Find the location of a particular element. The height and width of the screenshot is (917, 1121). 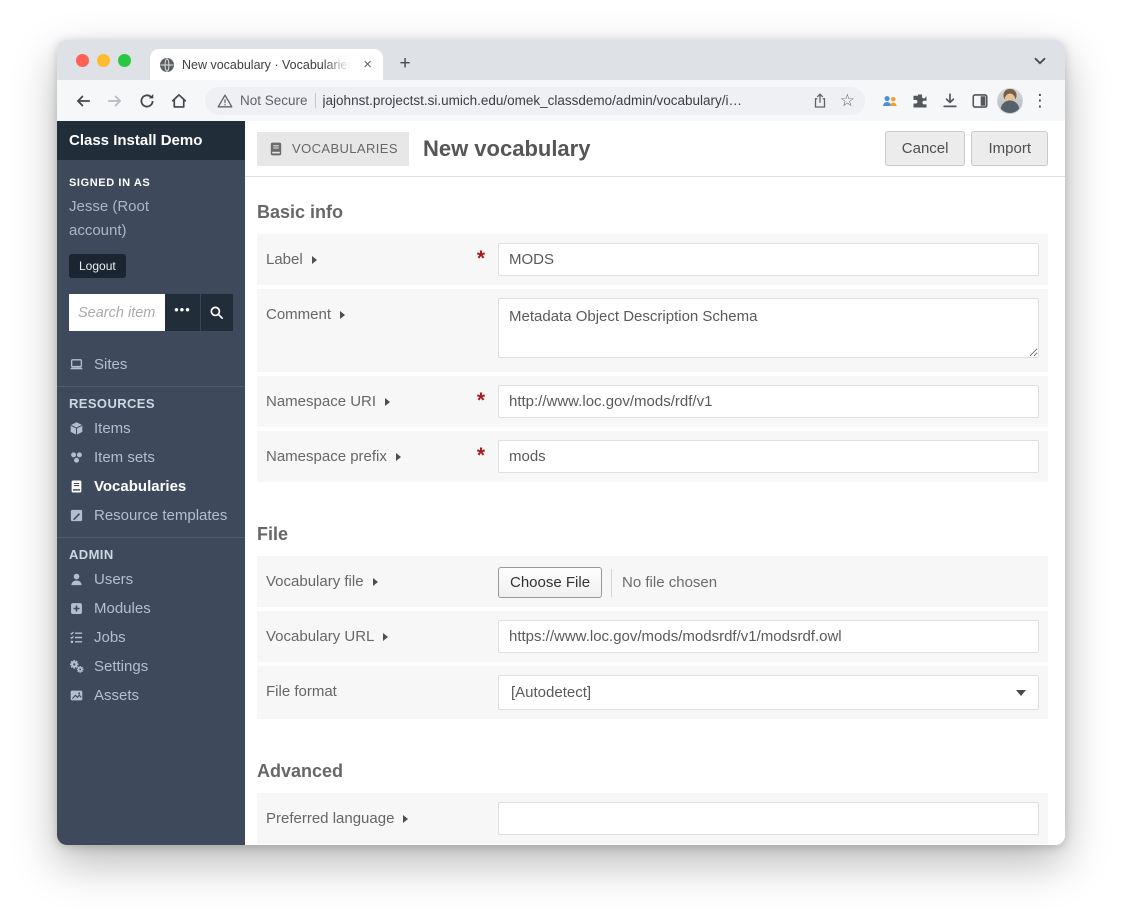

browser-tab: New vocabulary · Vocabularies × is located at coordinates (266, 64).